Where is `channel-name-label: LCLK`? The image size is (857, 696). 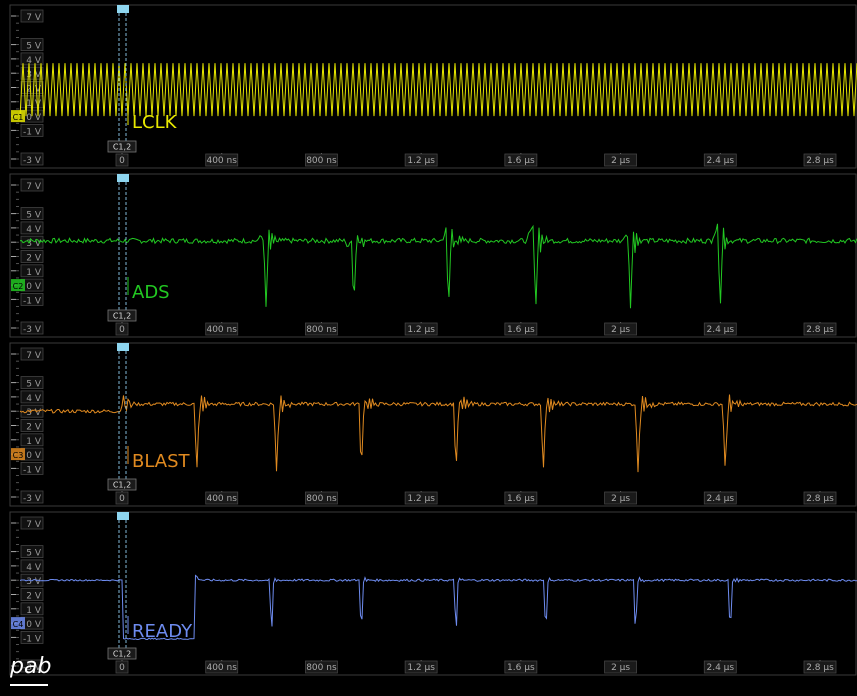
channel-name-label: LCLK is located at coordinates (155, 122).